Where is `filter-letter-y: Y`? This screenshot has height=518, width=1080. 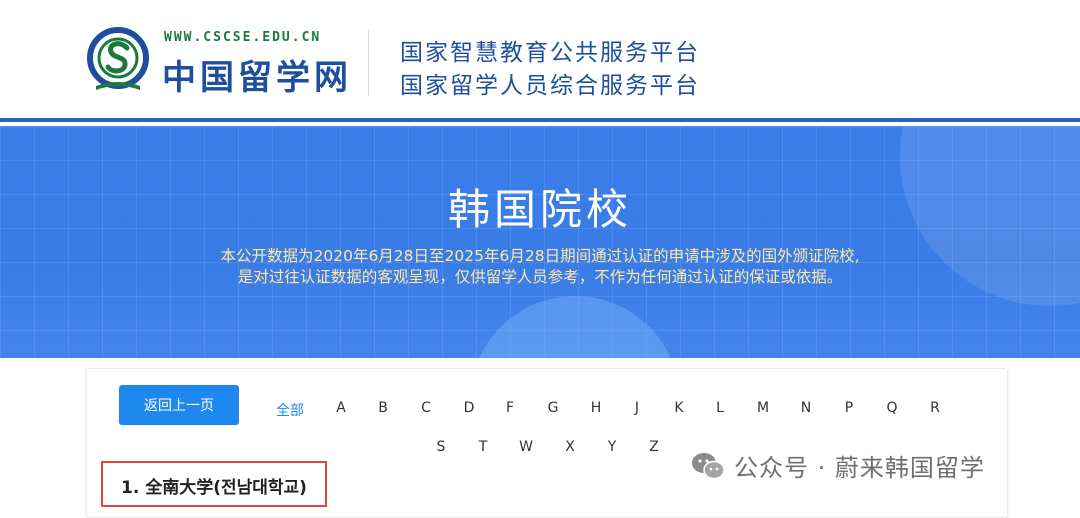 filter-letter-y: Y is located at coordinates (612, 447).